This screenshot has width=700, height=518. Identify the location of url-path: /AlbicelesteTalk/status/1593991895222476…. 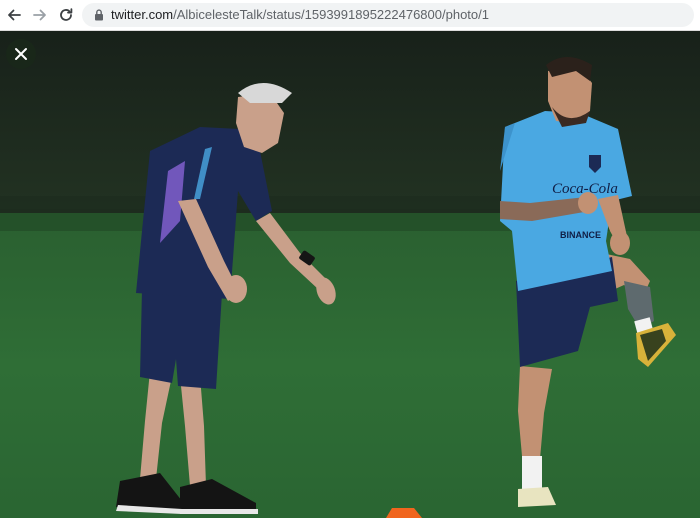
(331, 14).